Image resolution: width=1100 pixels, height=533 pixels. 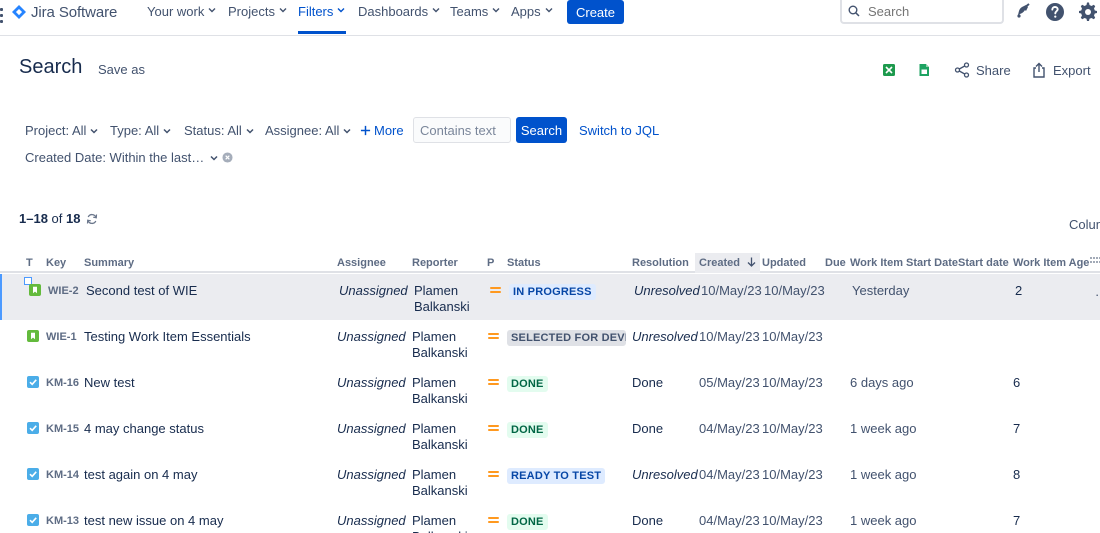 I want to click on assignee-filter: Assignee: All, so click(x=308, y=130).